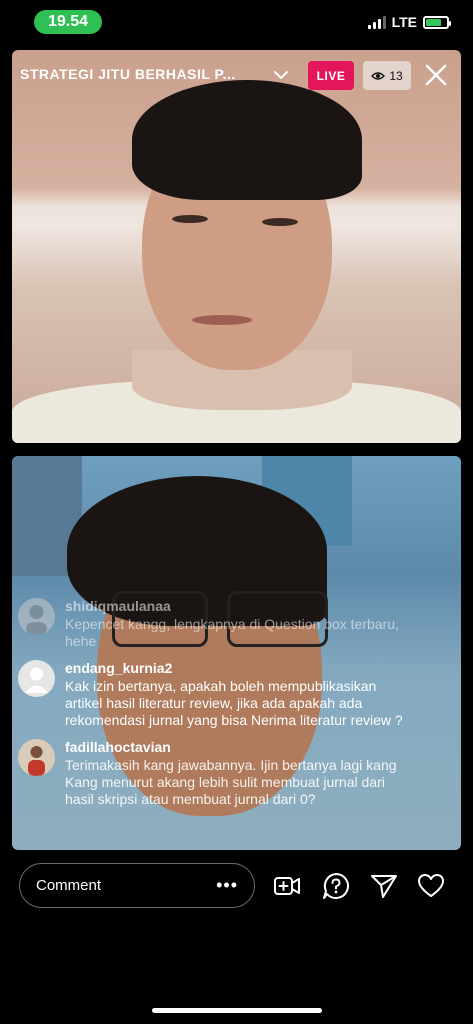  I want to click on host-mouth, so click(222, 320).